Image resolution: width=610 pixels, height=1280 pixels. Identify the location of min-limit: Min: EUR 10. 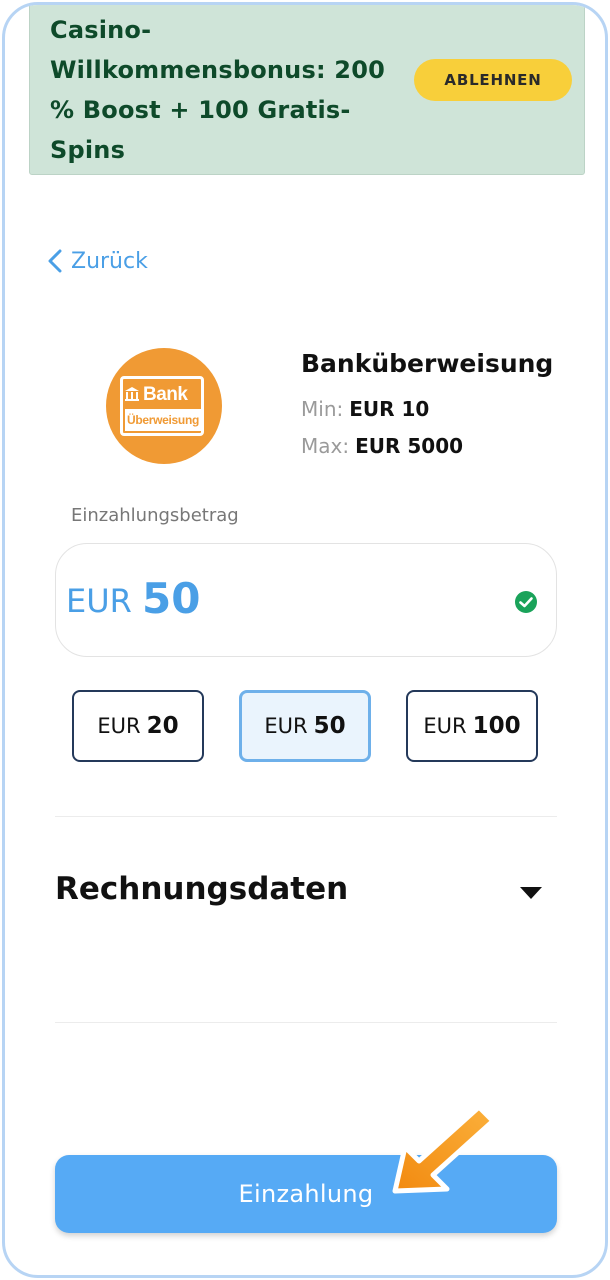
(365, 409).